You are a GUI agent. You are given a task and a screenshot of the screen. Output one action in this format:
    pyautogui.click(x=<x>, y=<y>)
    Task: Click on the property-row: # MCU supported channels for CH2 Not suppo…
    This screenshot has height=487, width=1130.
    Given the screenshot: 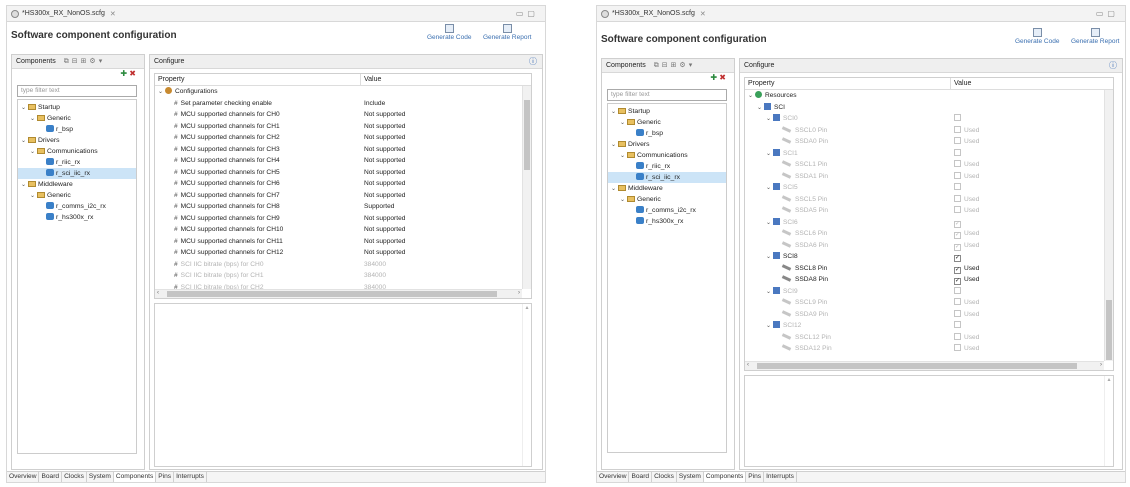 What is the action you would take?
    pyautogui.click(x=343, y=138)
    